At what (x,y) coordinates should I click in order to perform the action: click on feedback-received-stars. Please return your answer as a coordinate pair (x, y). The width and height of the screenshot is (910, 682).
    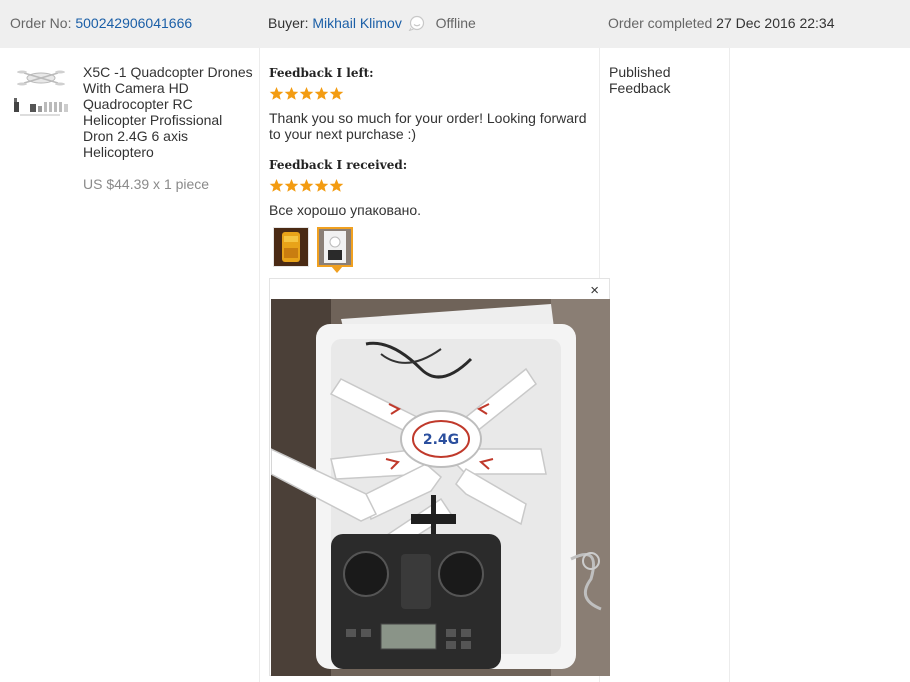
    Looking at the image, I should click on (307, 186).